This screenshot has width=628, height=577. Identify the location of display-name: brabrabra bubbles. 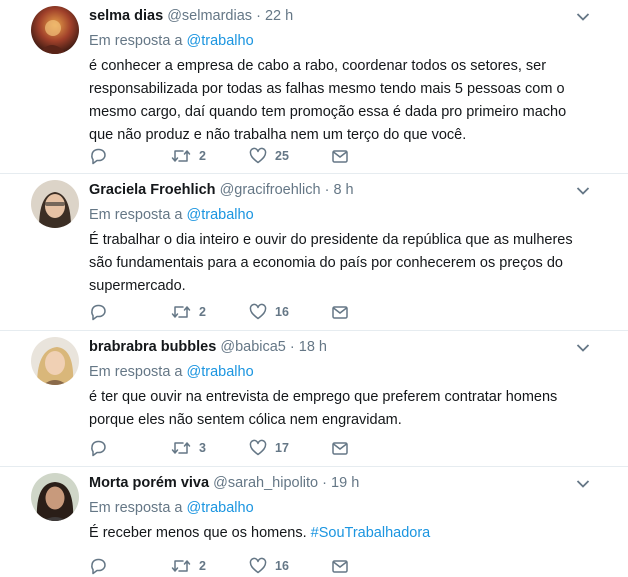
(152, 347).